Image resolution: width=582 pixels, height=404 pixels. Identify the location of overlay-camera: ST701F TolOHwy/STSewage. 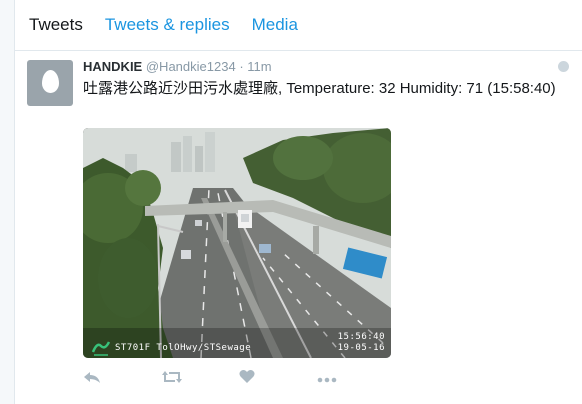
(183, 348).